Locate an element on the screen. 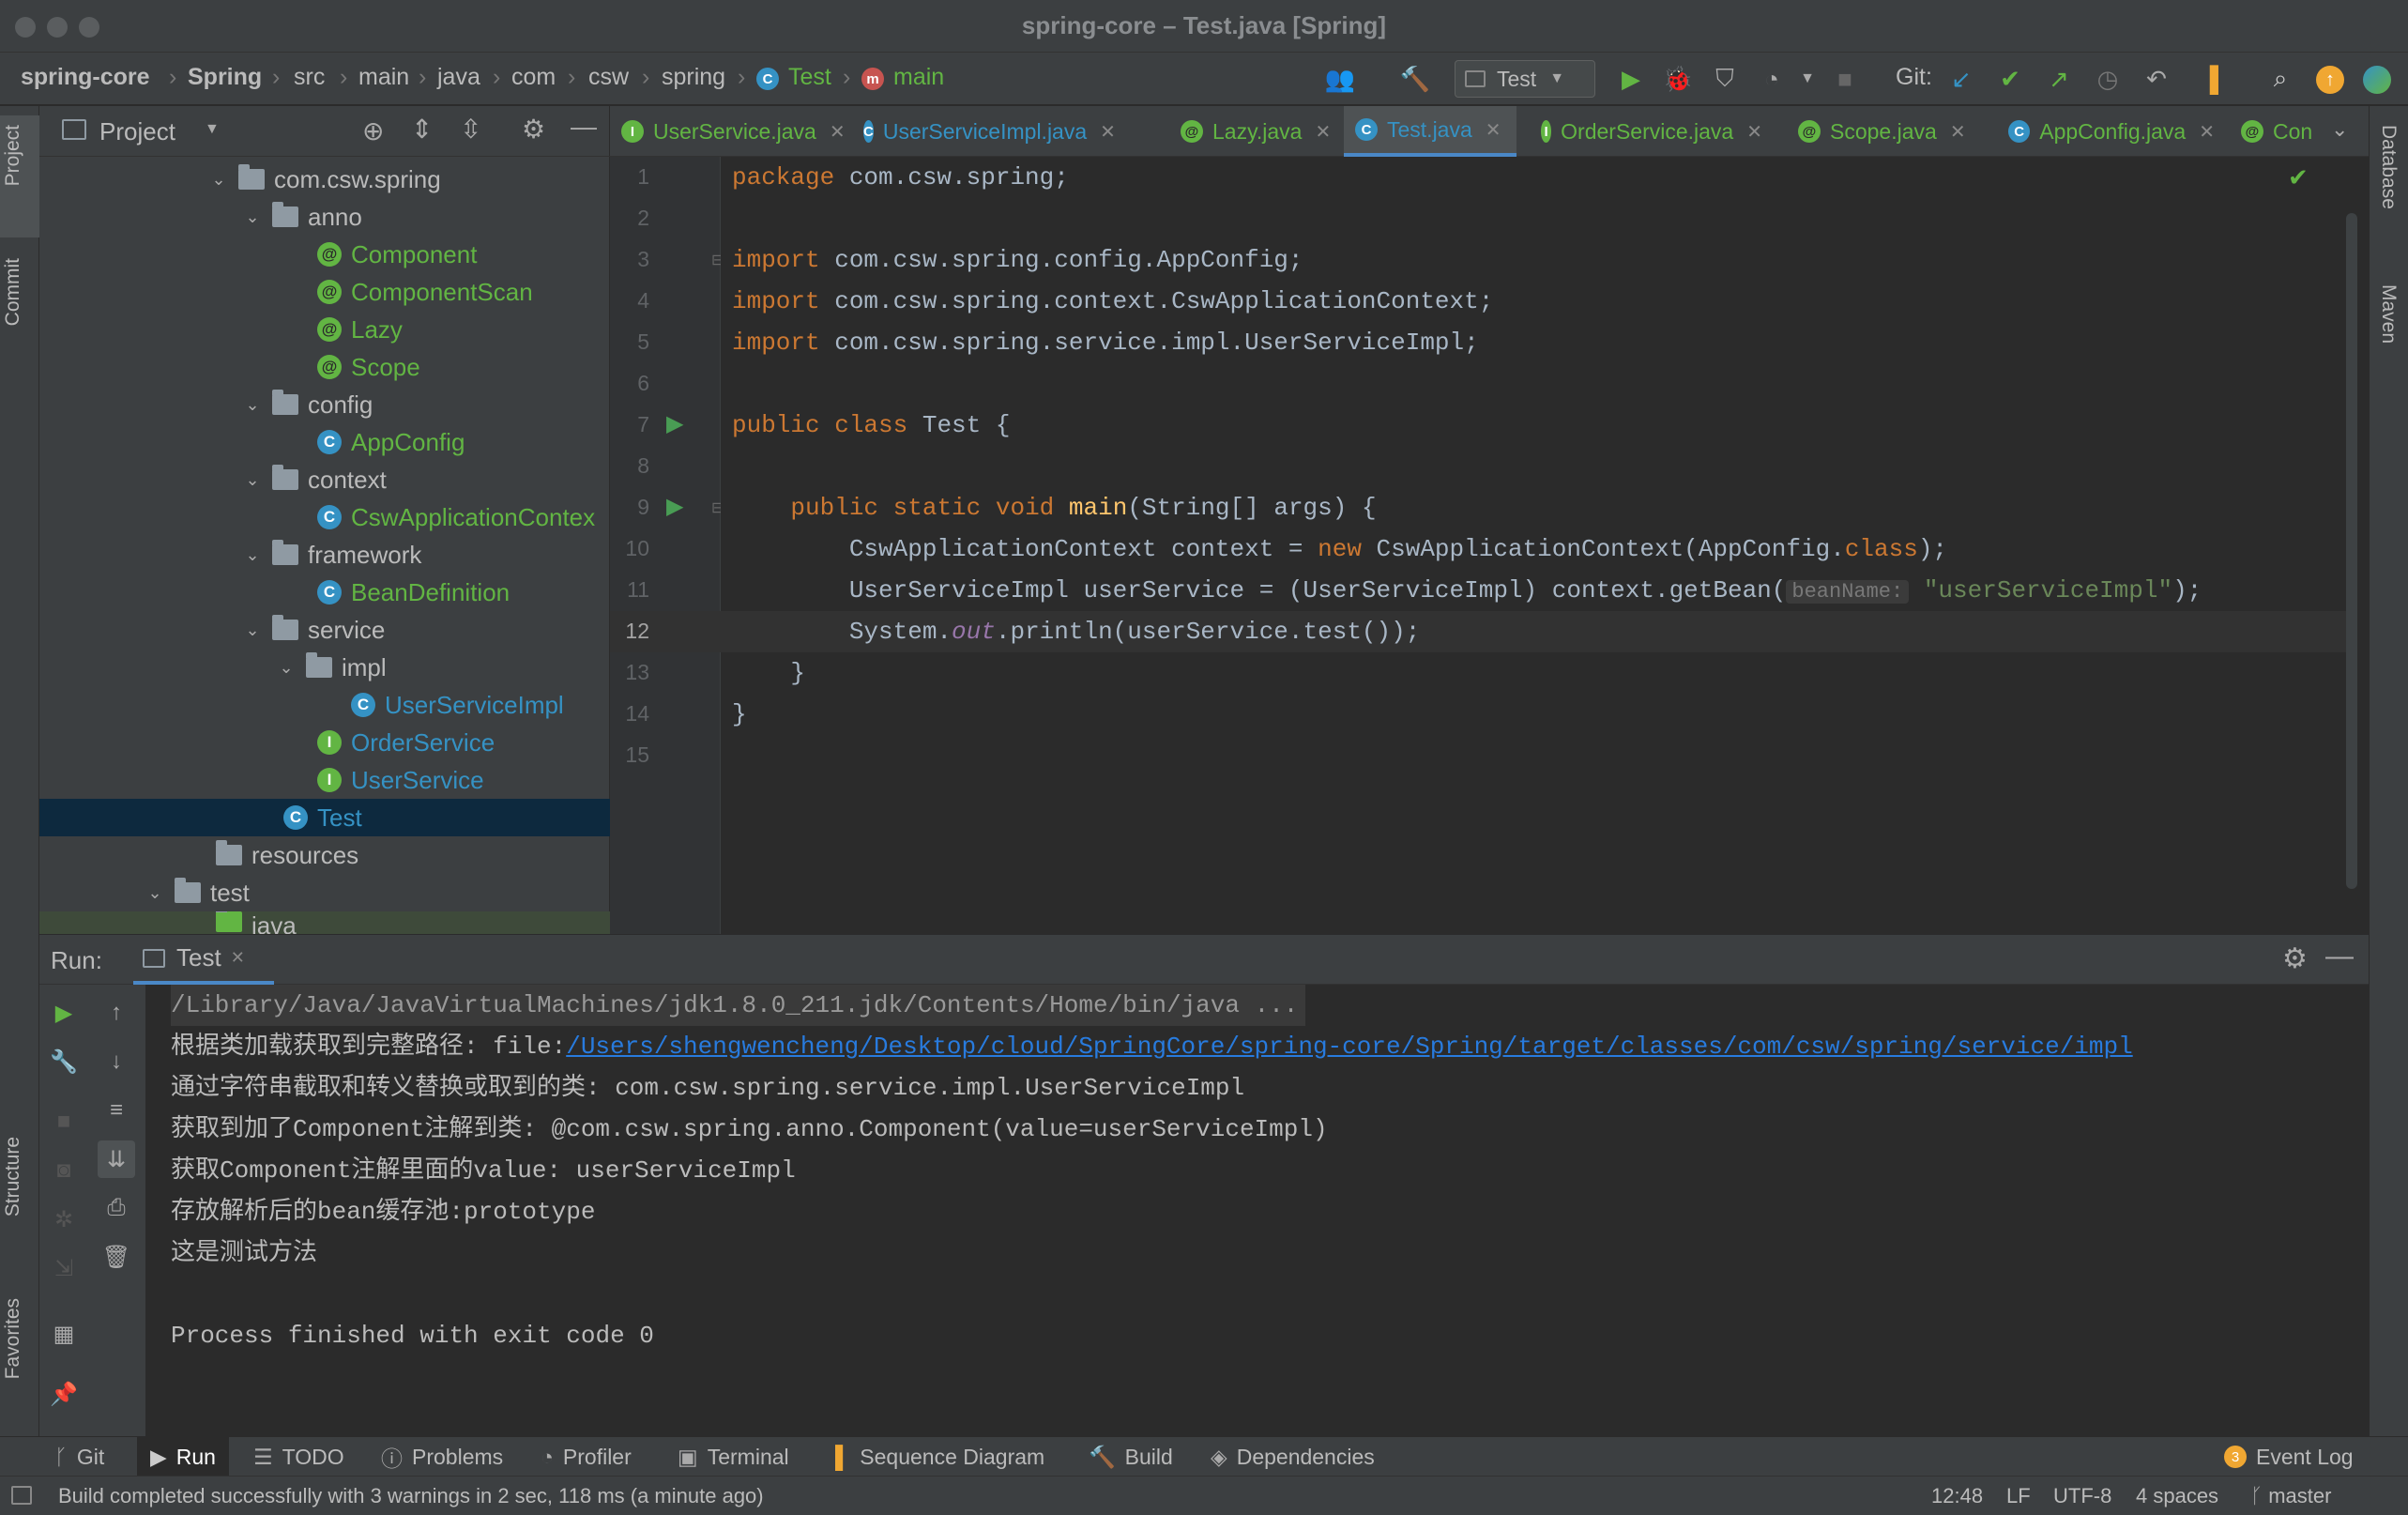  line-separator: LF is located at coordinates (2018, 1496).